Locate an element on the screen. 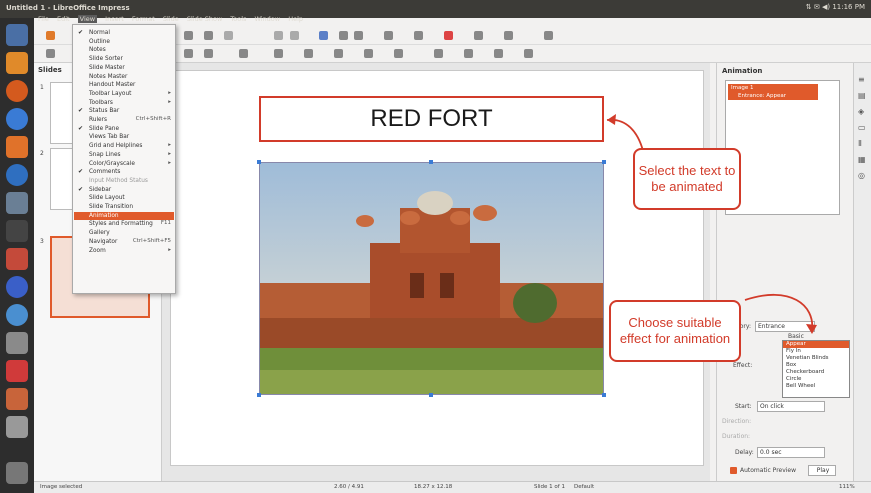 The height and width of the screenshot is (493, 871). view-menu-item: Notes is located at coordinates (97, 50).